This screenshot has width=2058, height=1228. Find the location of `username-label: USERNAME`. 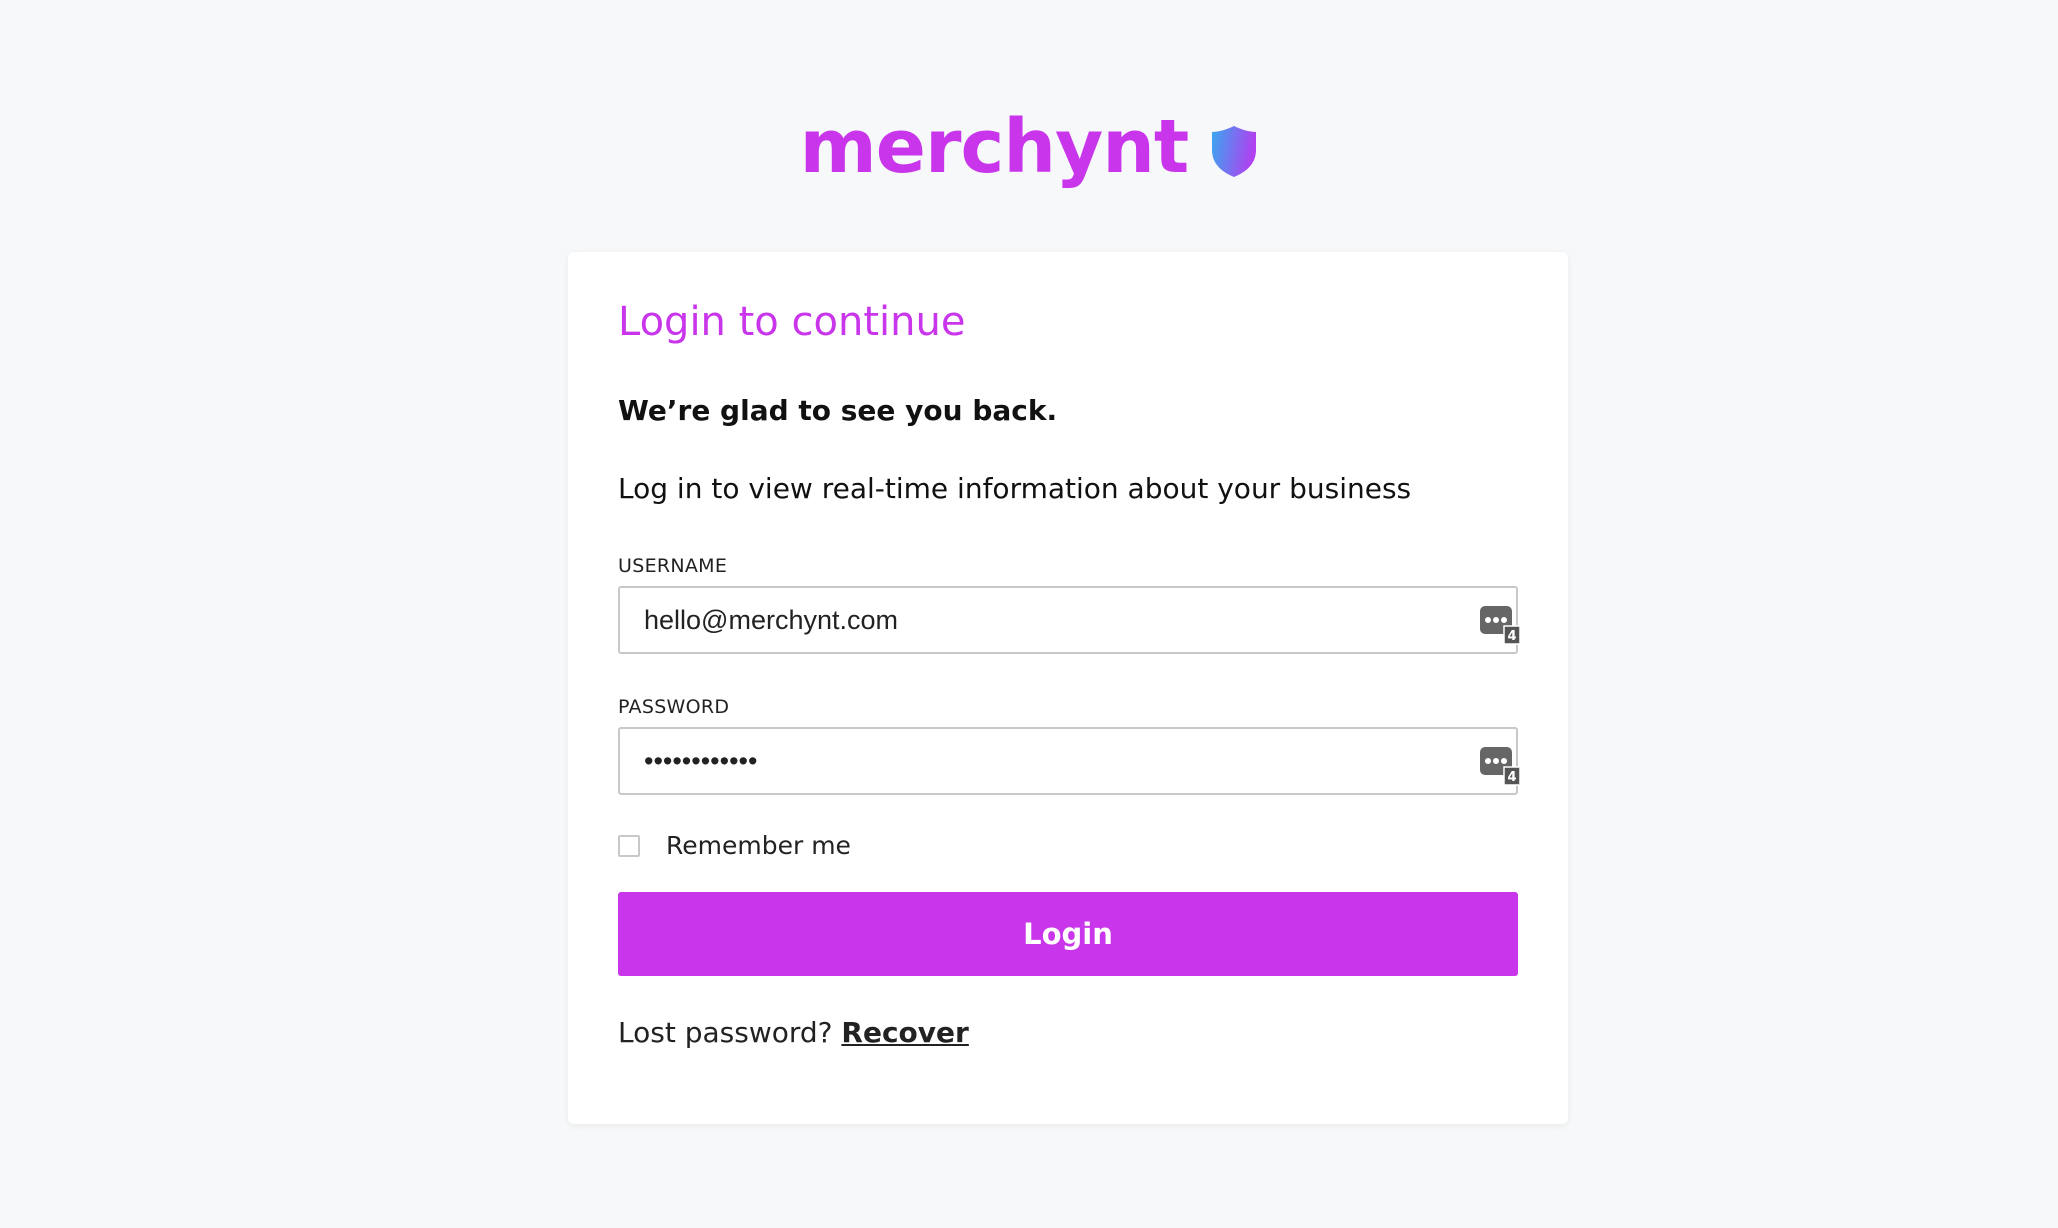

username-label: USERNAME is located at coordinates (673, 566).